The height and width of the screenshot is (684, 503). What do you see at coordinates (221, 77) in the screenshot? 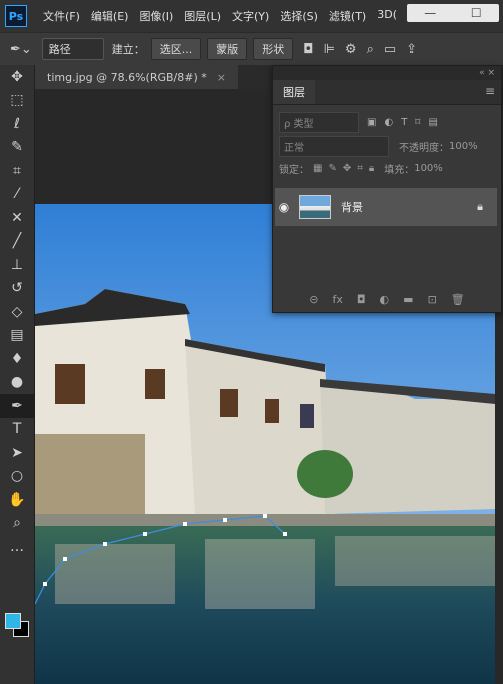
I see `close-icon: ×` at bounding box center [221, 77].